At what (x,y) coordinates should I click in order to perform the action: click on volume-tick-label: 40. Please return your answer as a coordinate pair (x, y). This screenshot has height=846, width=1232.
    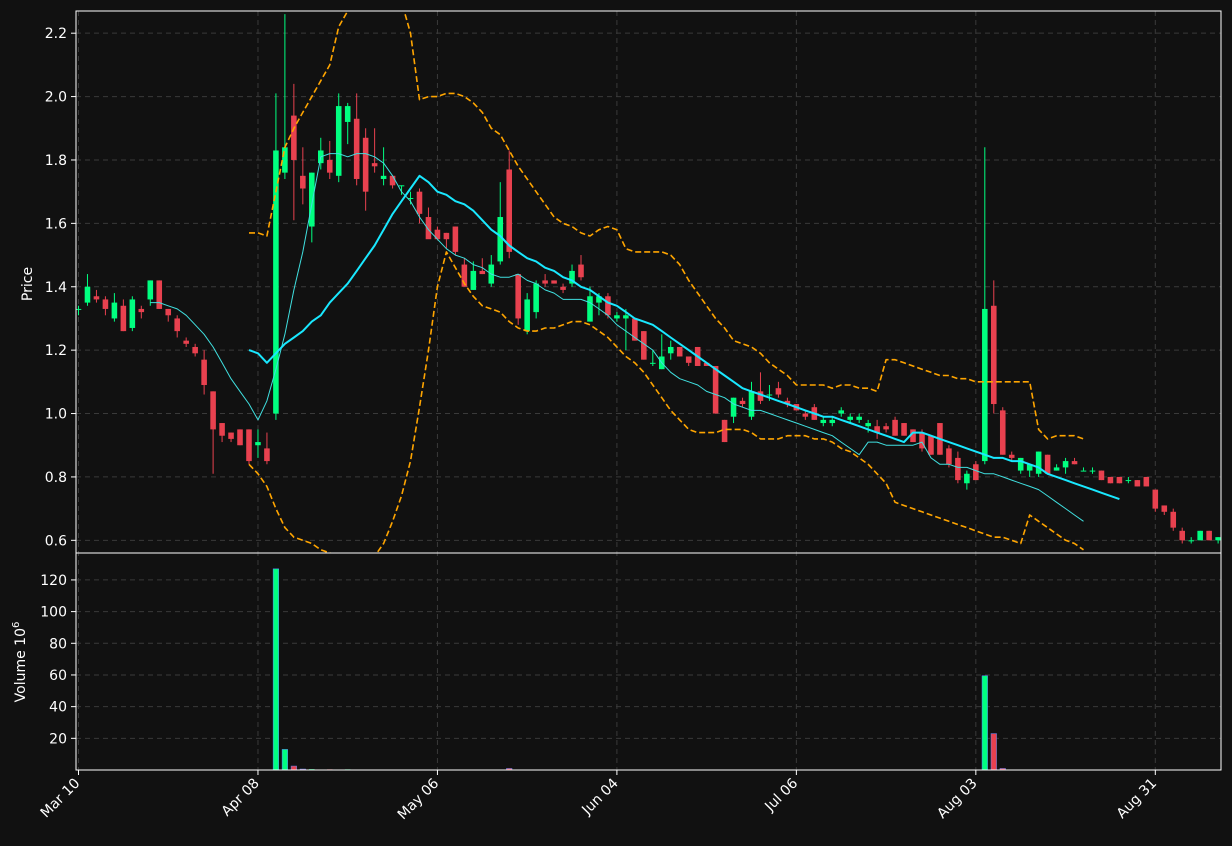
    Looking at the image, I should click on (58, 708).